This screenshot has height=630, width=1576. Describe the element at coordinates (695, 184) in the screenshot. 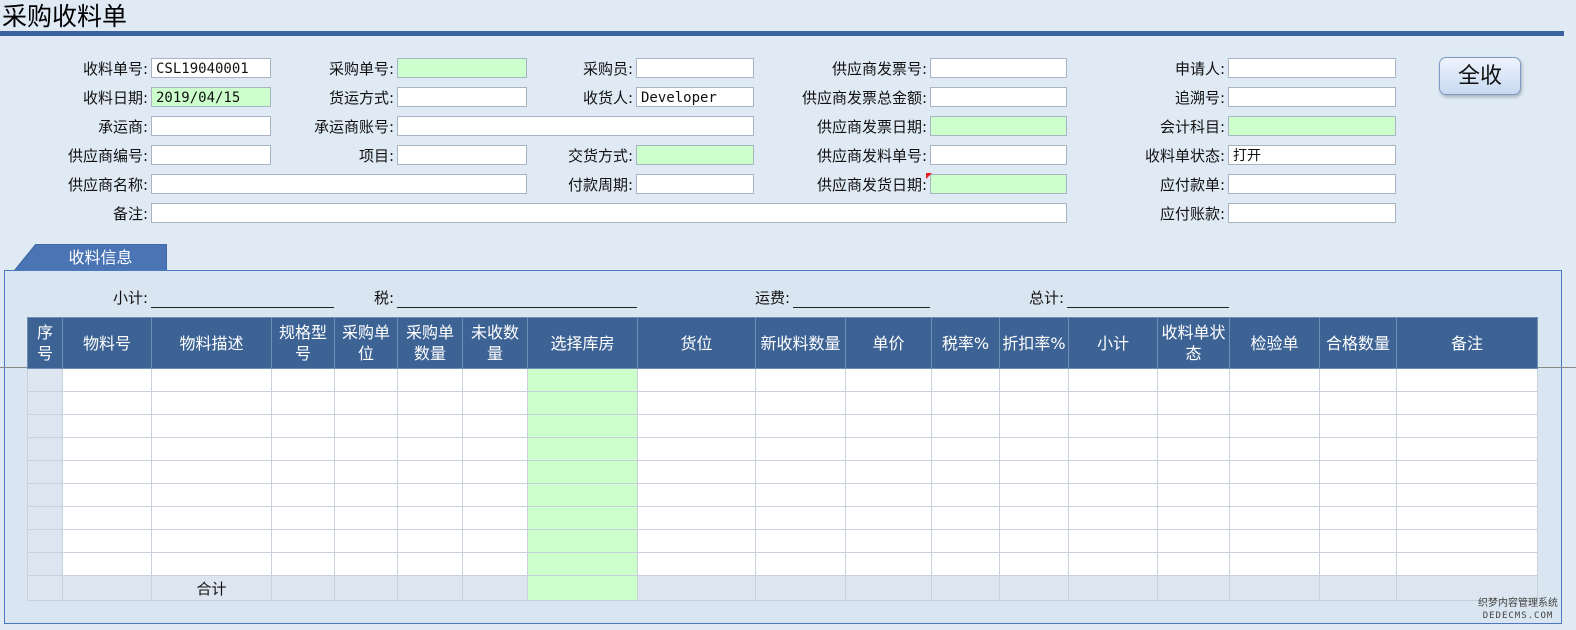

I see `payment-cycle-field` at that location.